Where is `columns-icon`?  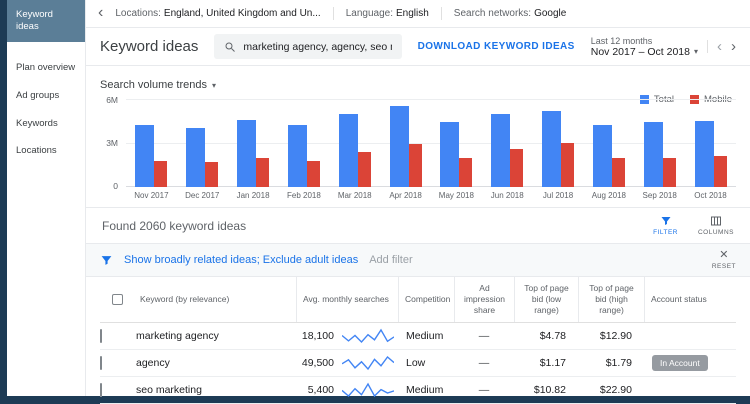
columns-icon is located at coordinates (716, 221).